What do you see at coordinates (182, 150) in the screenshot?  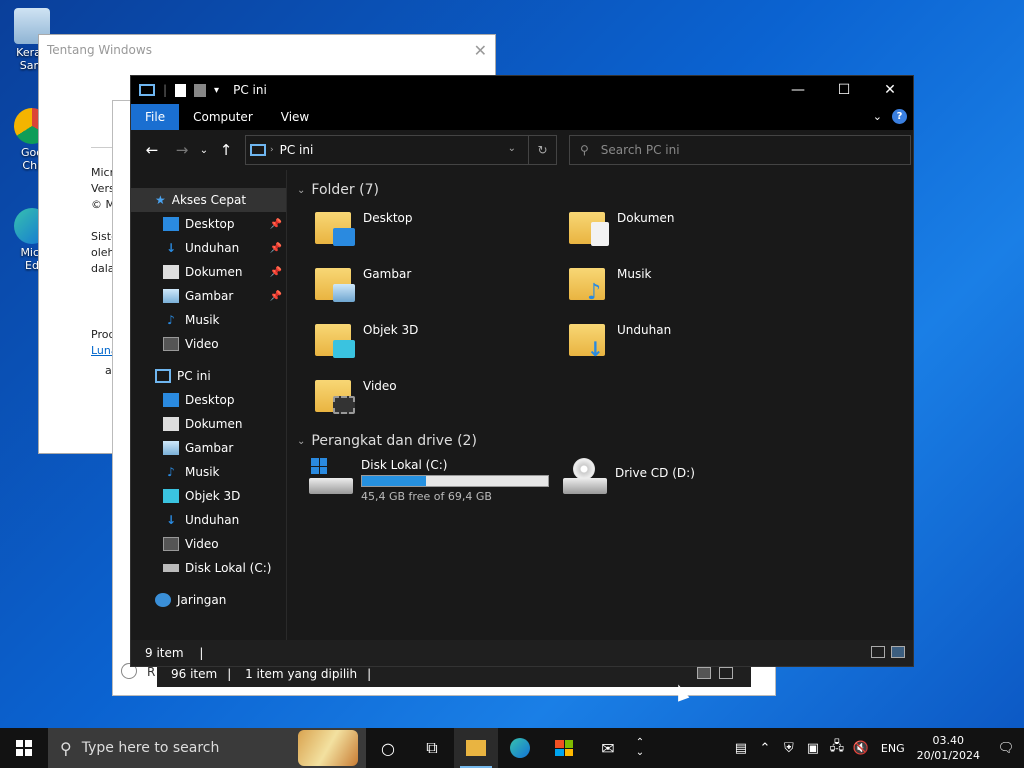 I see `forward-button: →` at bounding box center [182, 150].